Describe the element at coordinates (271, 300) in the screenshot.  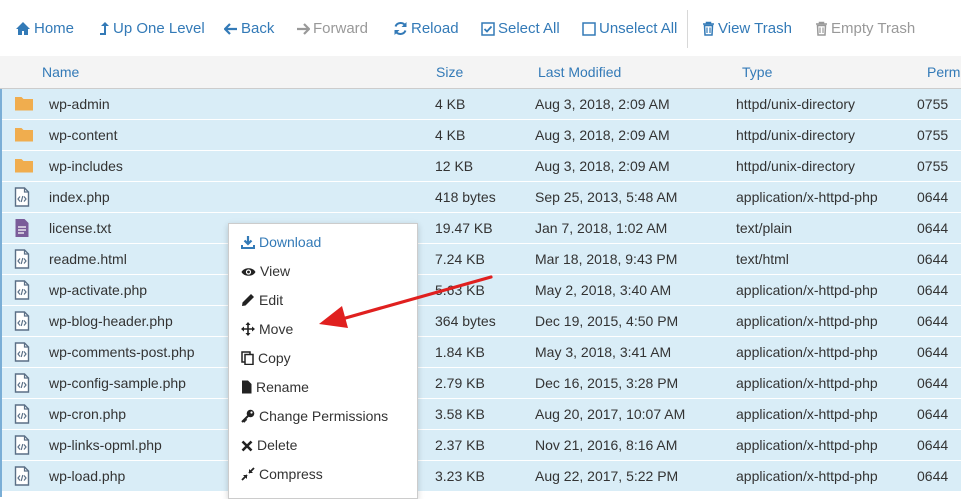
I see `menu-item-edit-label: Edit` at that location.